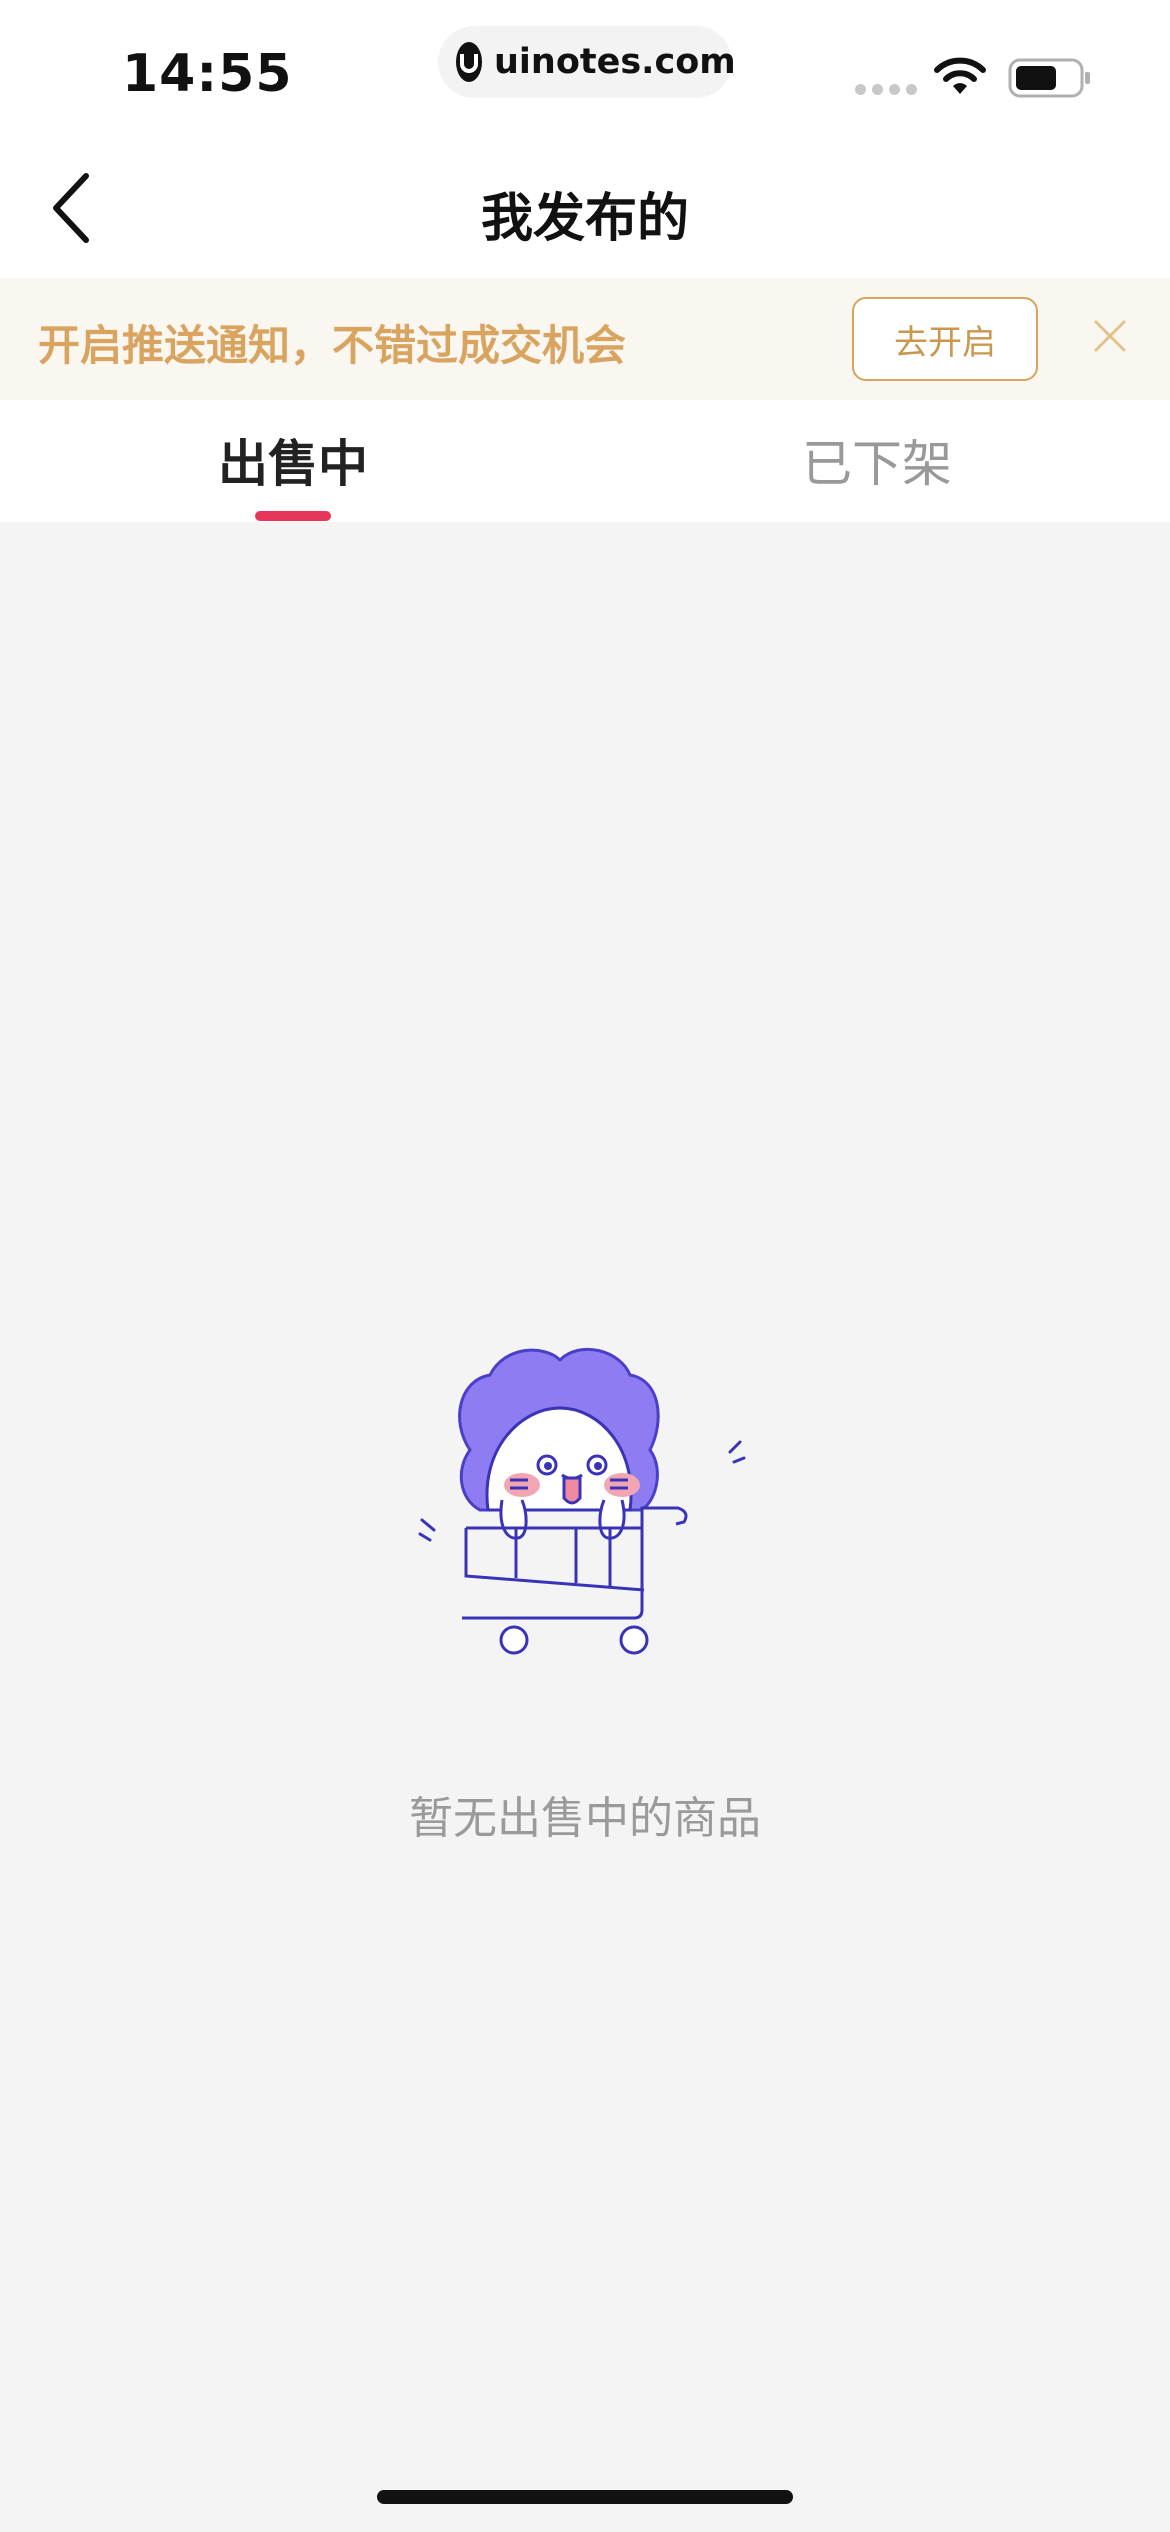 The width and height of the screenshot is (1170, 2532). Describe the element at coordinates (582, 1501) in the screenshot. I see `mascot-shopping-cart-illustration` at that location.